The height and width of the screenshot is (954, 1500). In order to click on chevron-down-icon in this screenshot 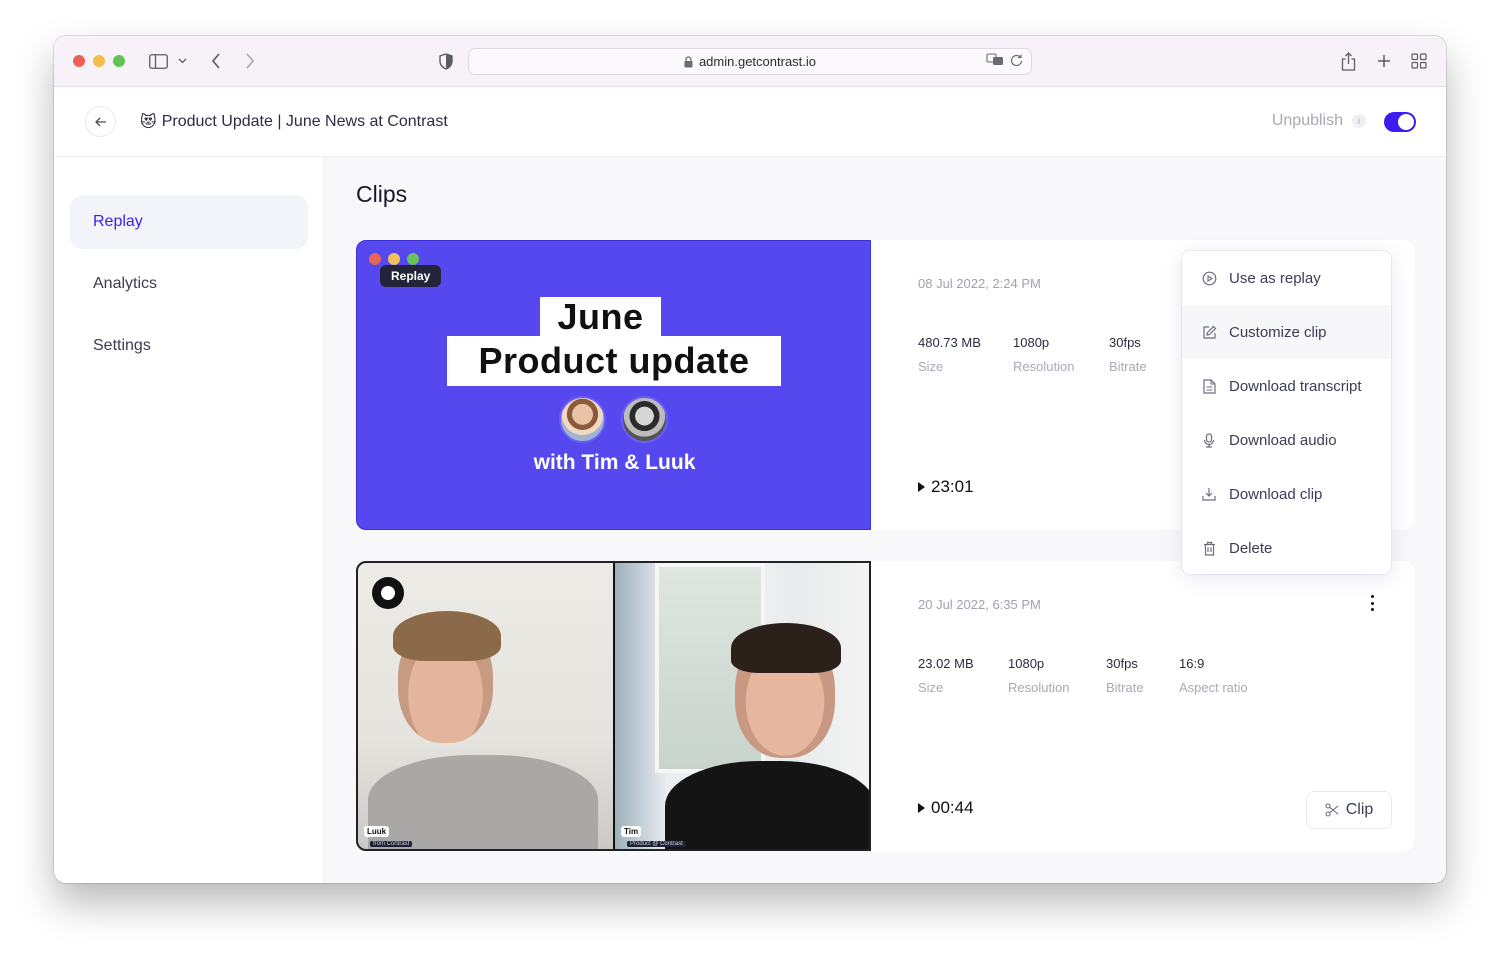, I will do `click(182, 61)`.